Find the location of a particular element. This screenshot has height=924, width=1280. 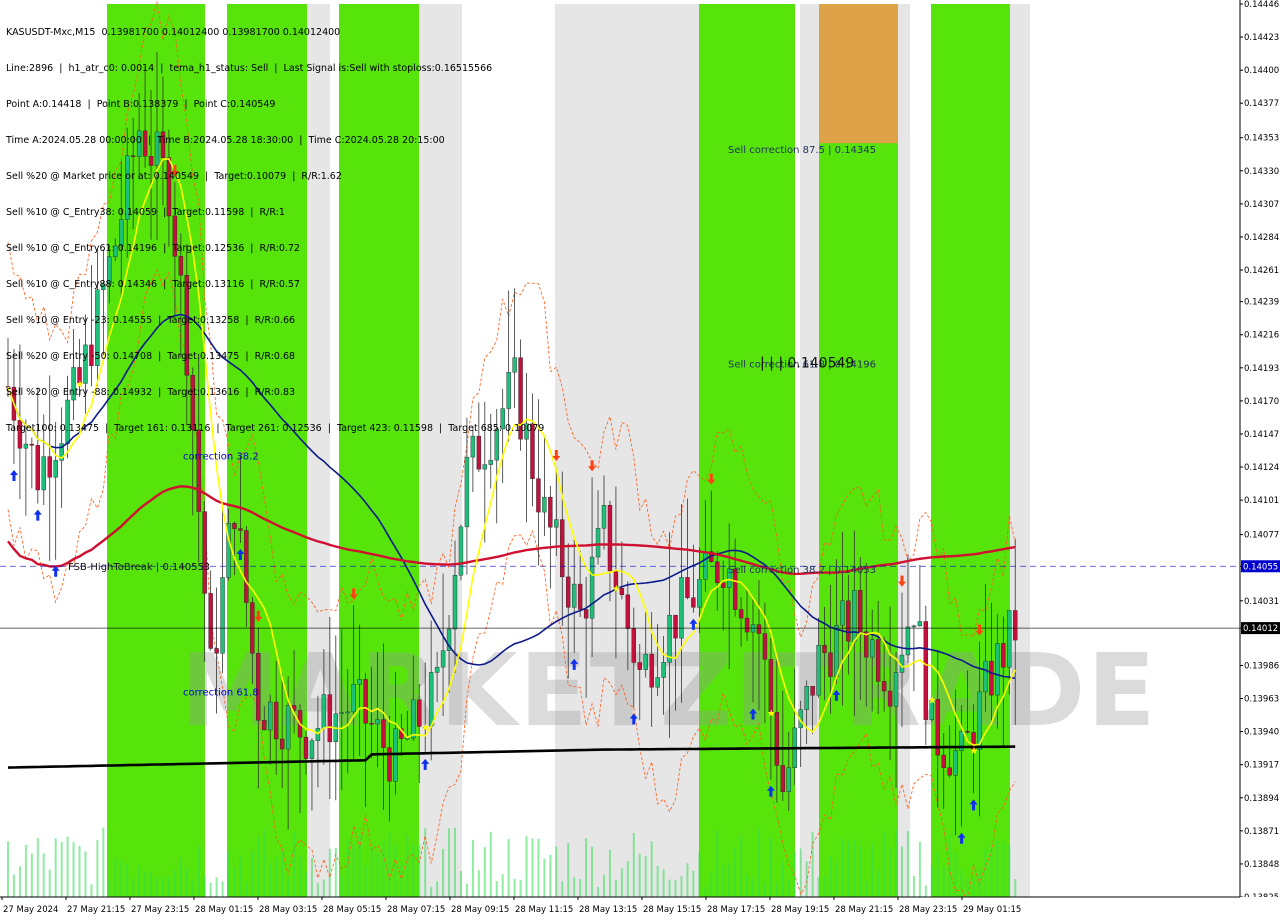

annotation-label: | | | 0.140549 is located at coordinates (807, 364).